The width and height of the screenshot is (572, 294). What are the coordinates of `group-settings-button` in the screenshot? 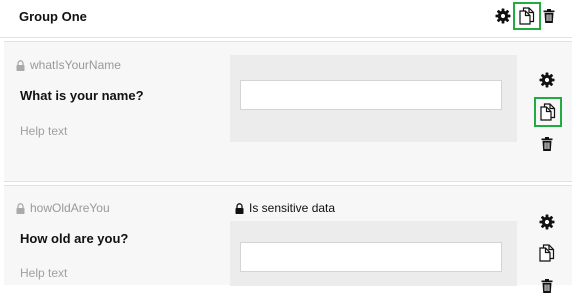 It's located at (503, 16).